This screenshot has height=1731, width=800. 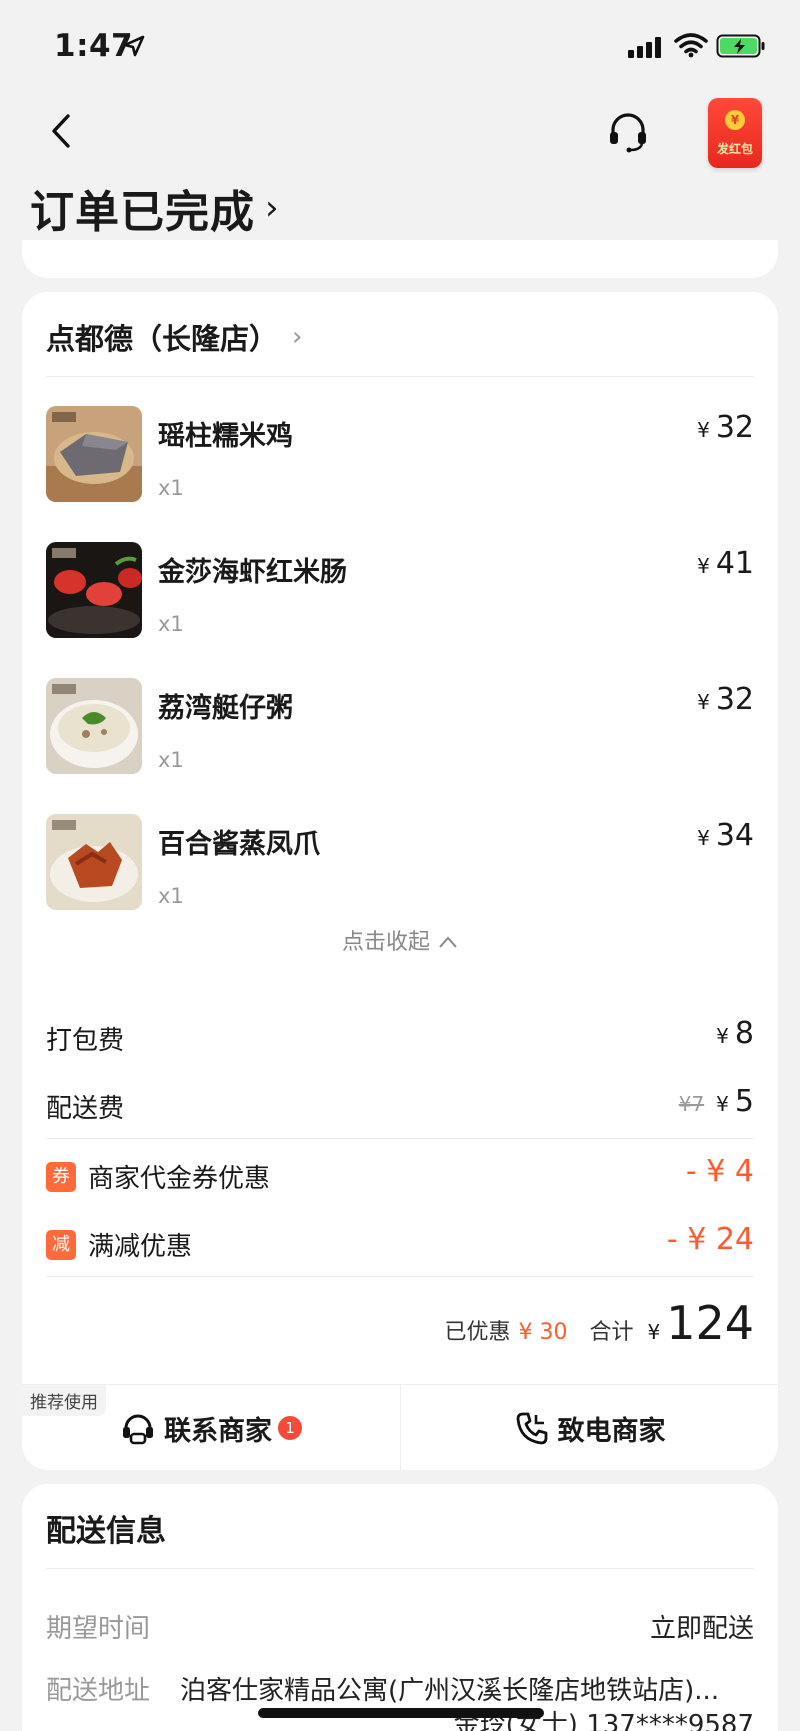 I want to click on delivery-fee-value: ¥7 ¥5, so click(x=716, y=1101).